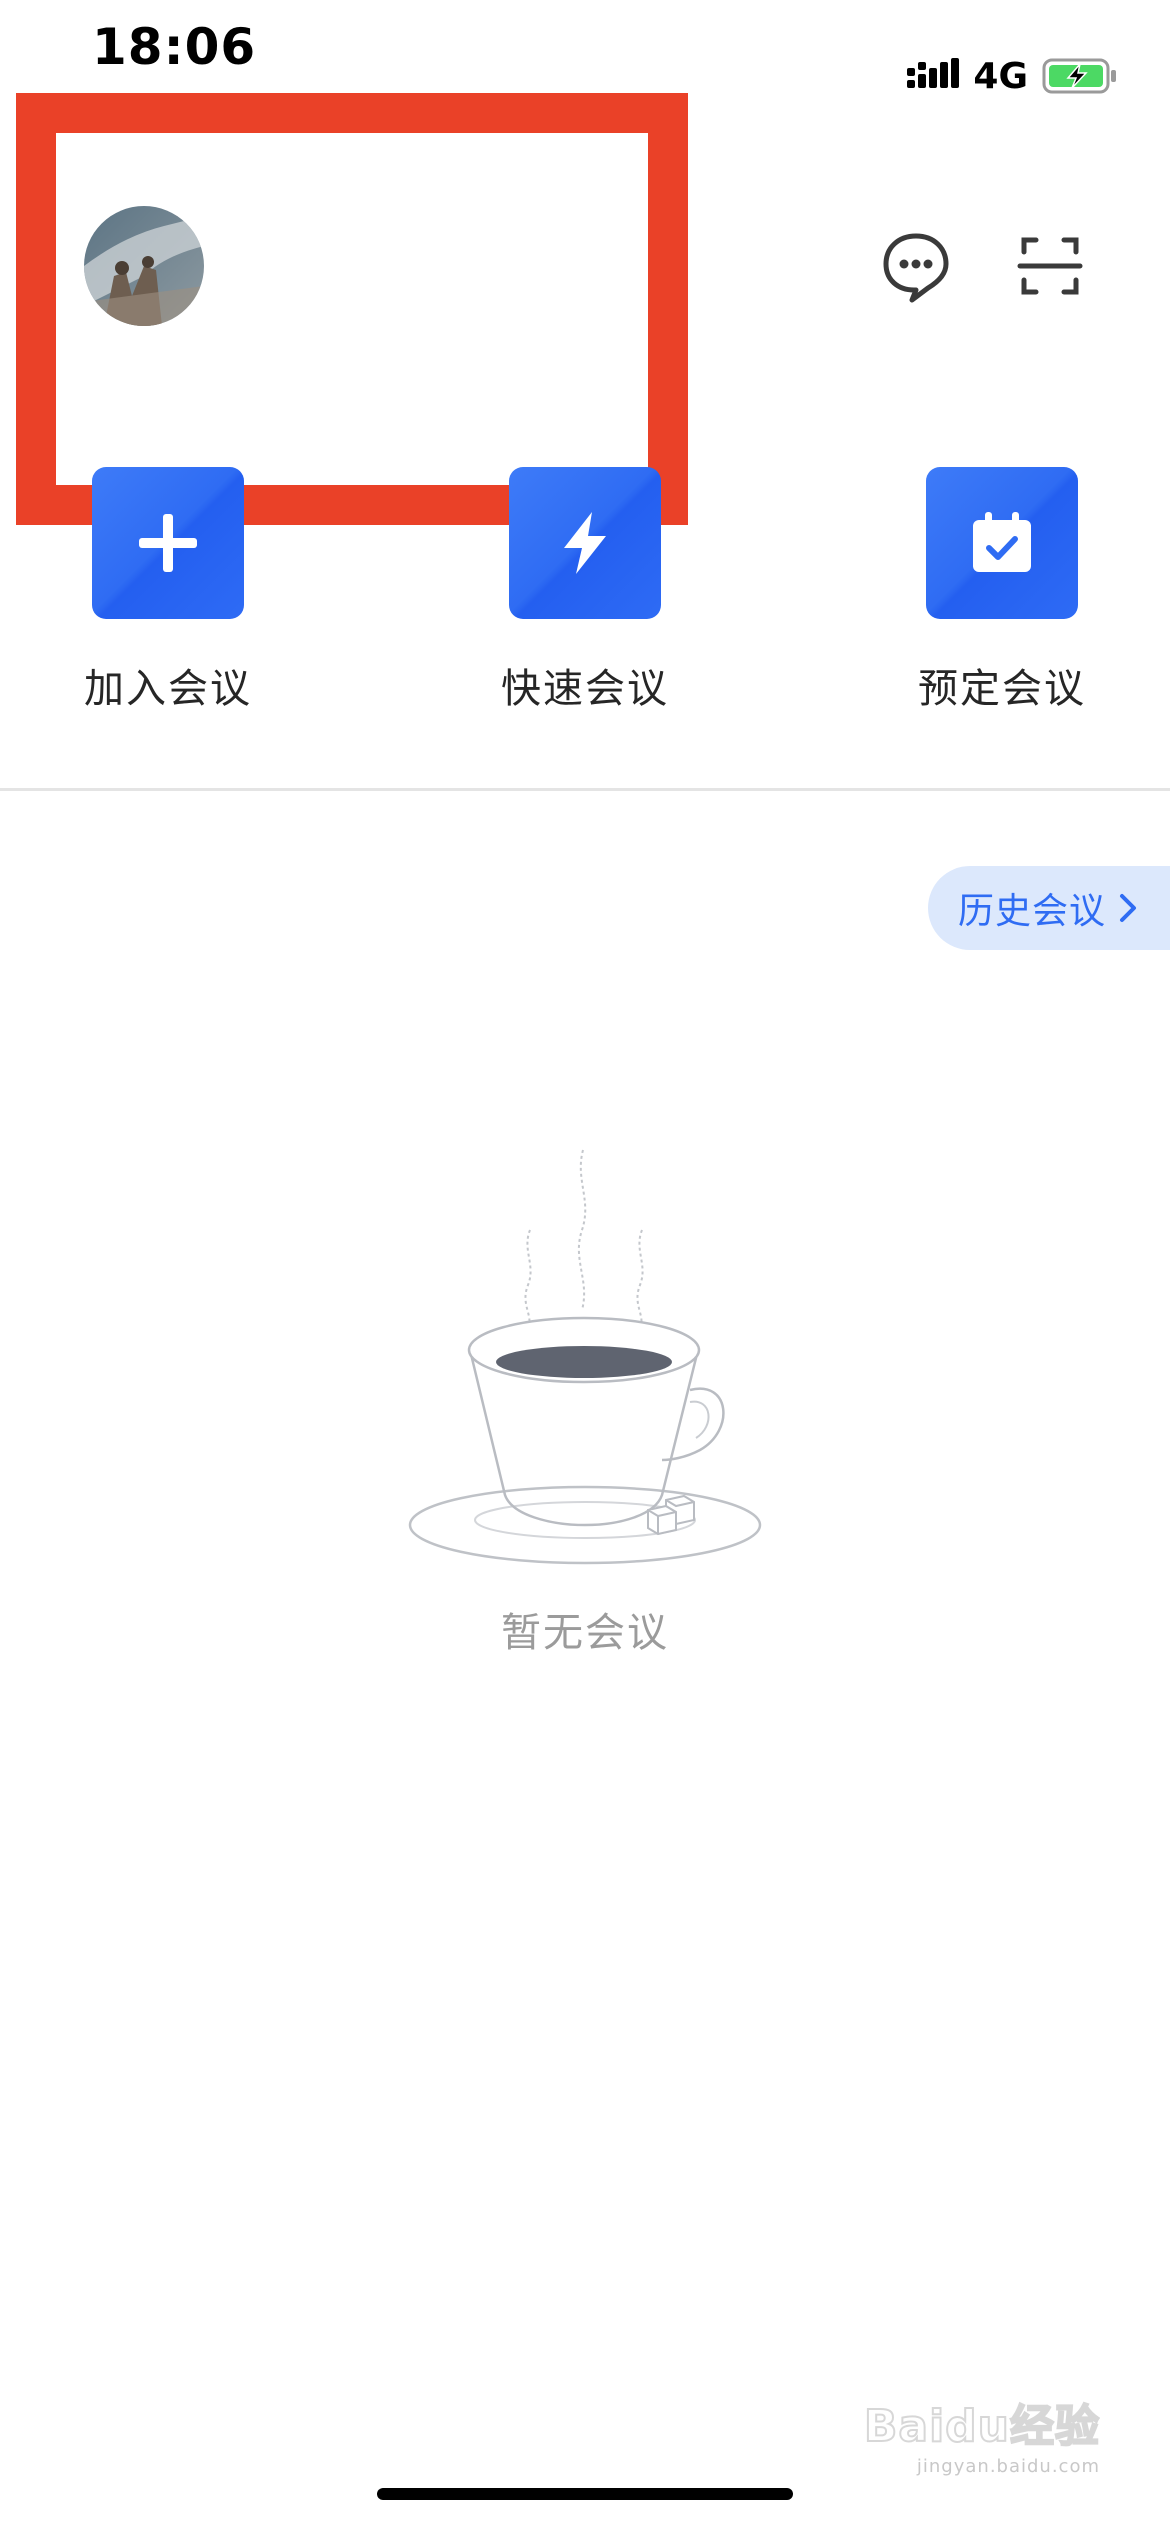 This screenshot has height=2532, width=1170. Describe the element at coordinates (1000, 76) in the screenshot. I see `network-label: 4G` at that location.